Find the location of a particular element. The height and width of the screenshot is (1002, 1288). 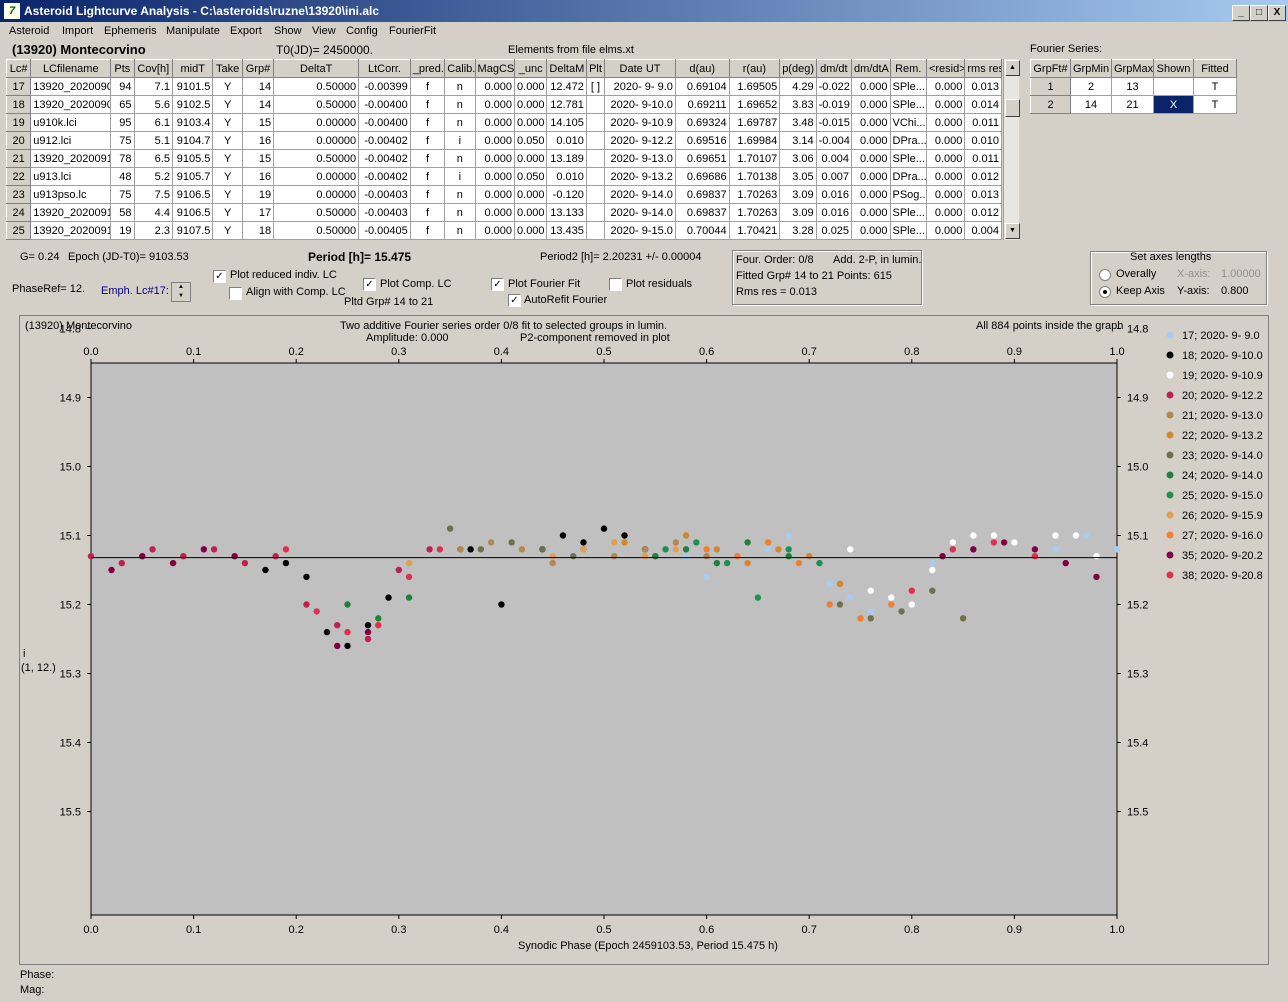

table-cell: 13.189 is located at coordinates (566, 158).